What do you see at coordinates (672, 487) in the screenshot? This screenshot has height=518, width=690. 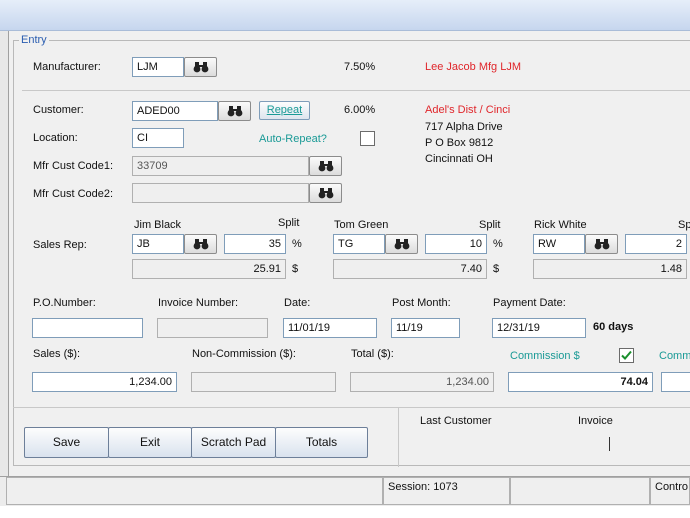 I see `control-text: Contro` at bounding box center [672, 487].